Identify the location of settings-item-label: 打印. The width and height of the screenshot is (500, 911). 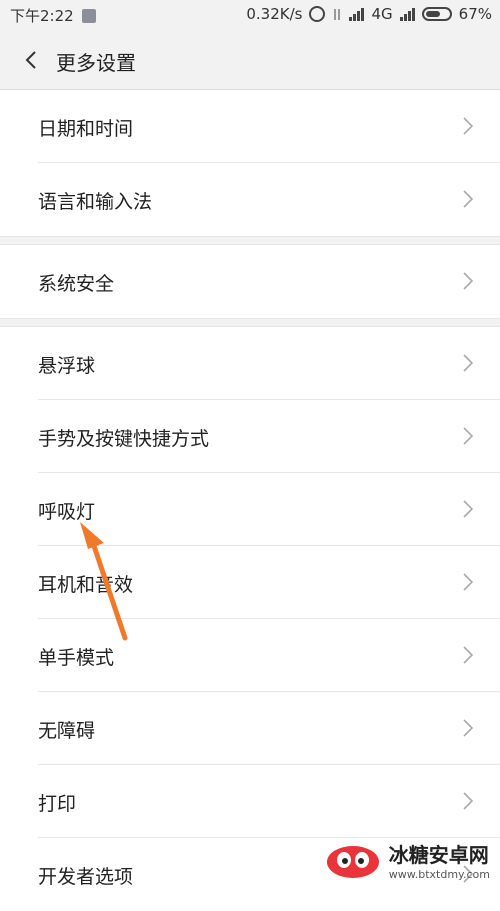
(57, 804).